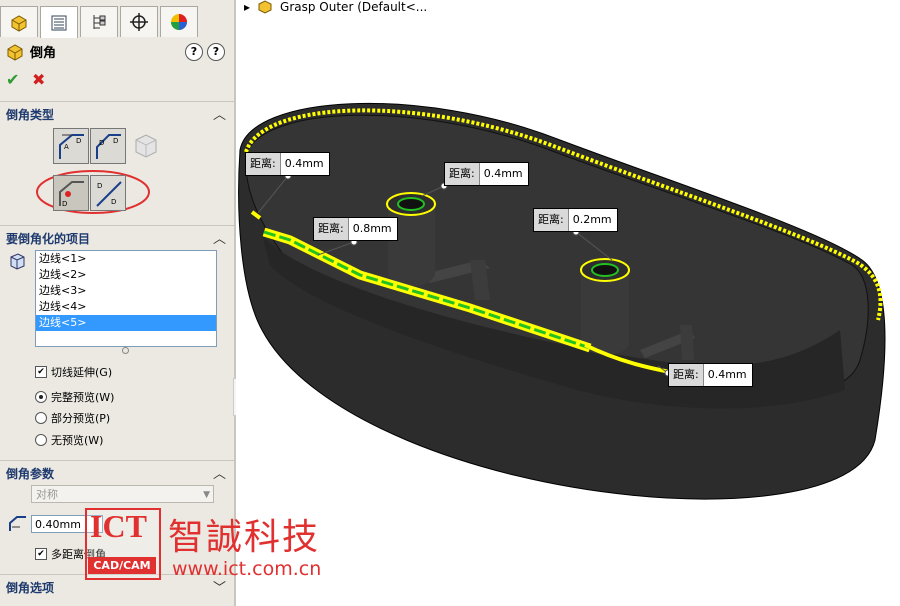 Image resolution: width=900 pixels, height=606 pixels. I want to click on boss-right-hole, so click(605, 270).